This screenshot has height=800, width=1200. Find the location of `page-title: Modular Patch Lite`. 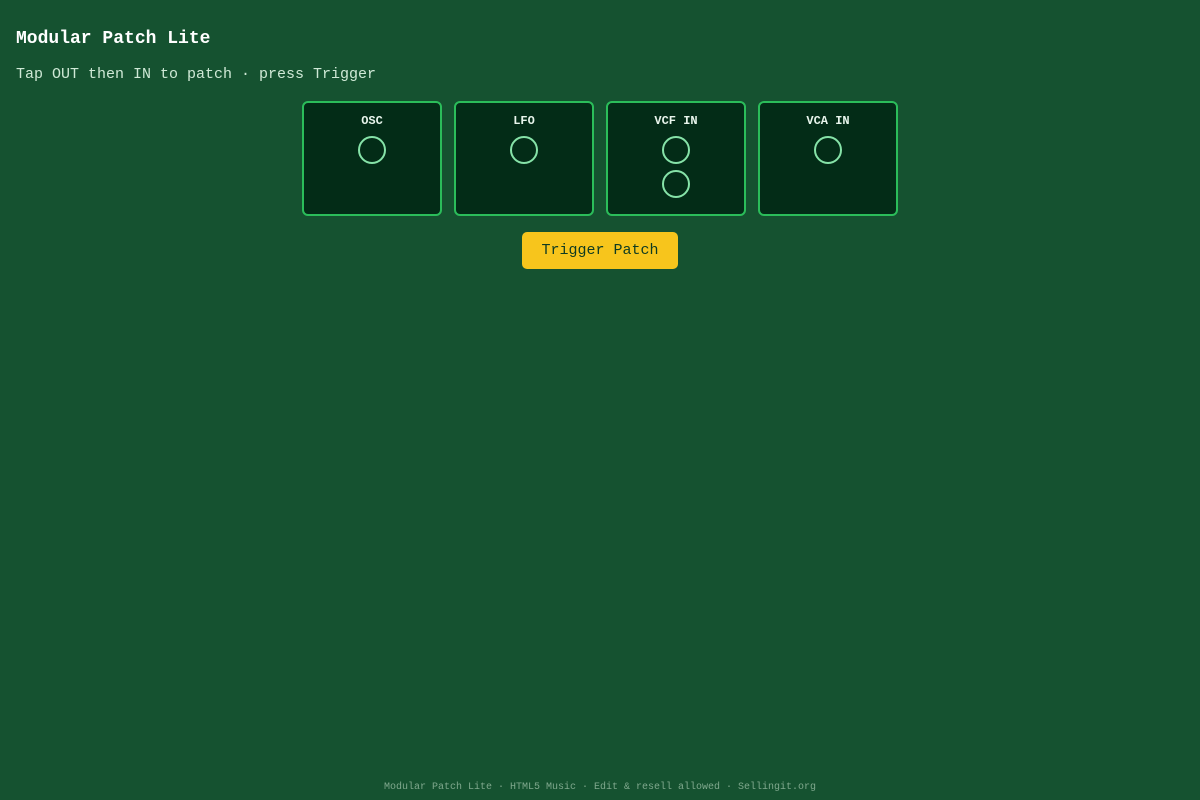

page-title: Modular Patch Lite is located at coordinates (113, 39).